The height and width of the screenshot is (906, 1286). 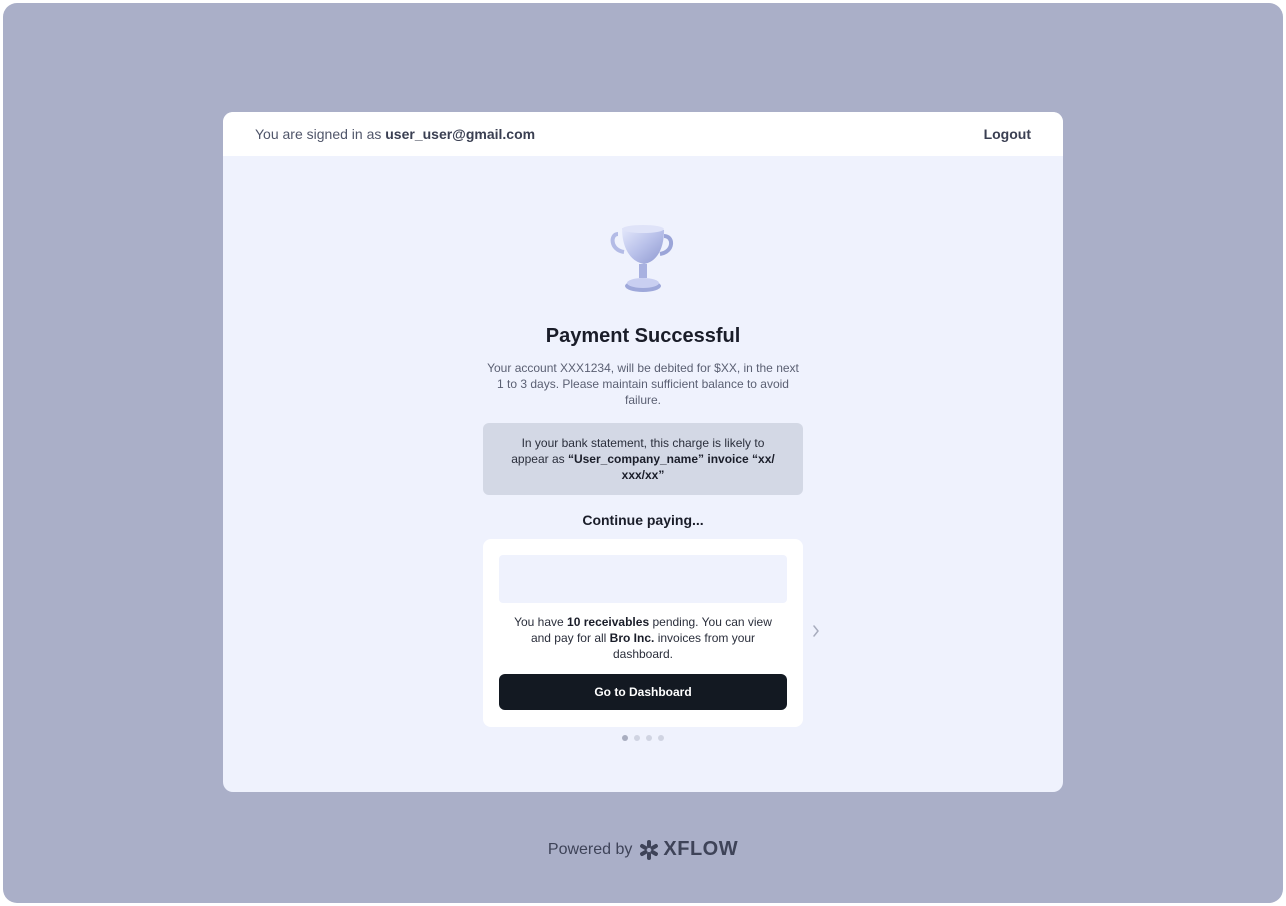 What do you see at coordinates (590, 849) in the screenshot?
I see `powered-by-label: Powered by` at bounding box center [590, 849].